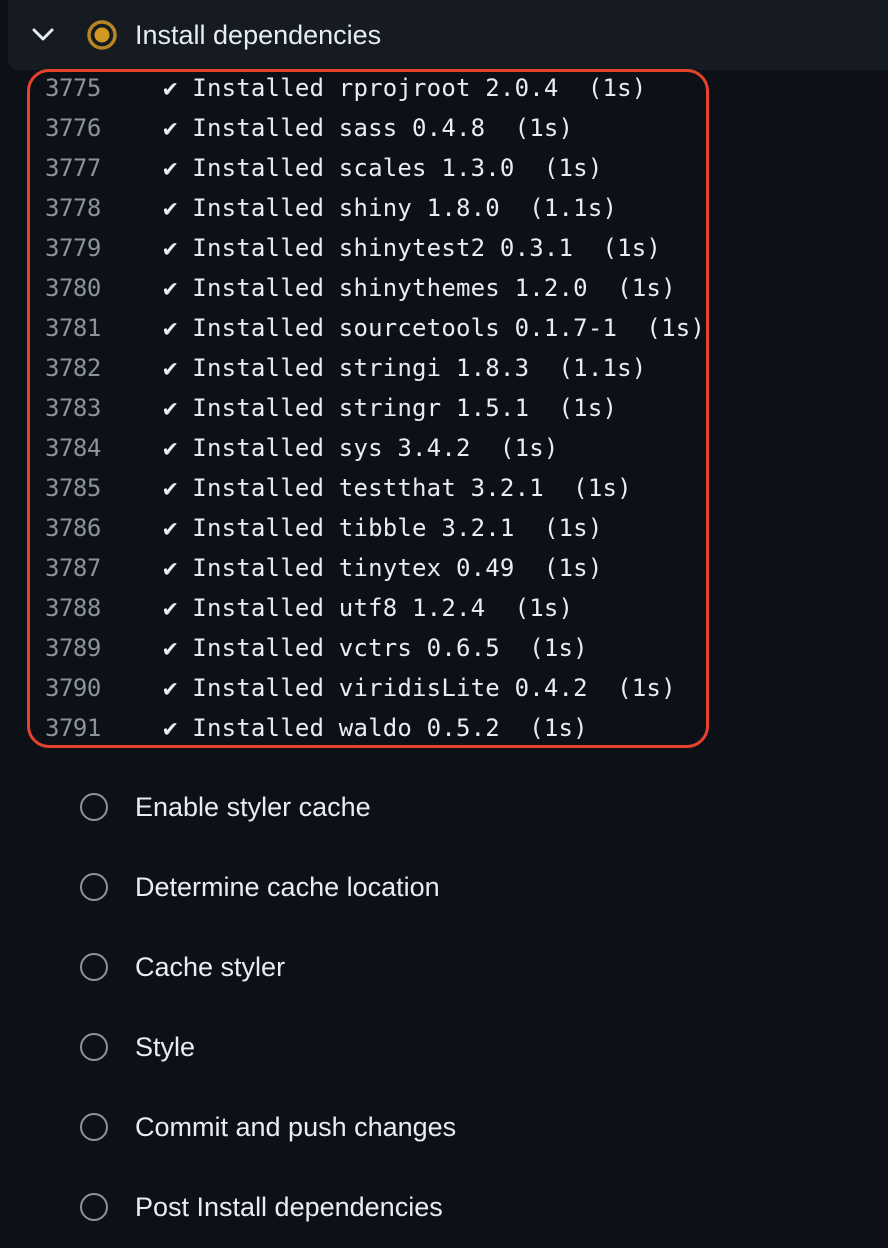  I want to click on log-line: 3786 ✔ Installed tibble 3.2.1 (1s), so click(444, 528).